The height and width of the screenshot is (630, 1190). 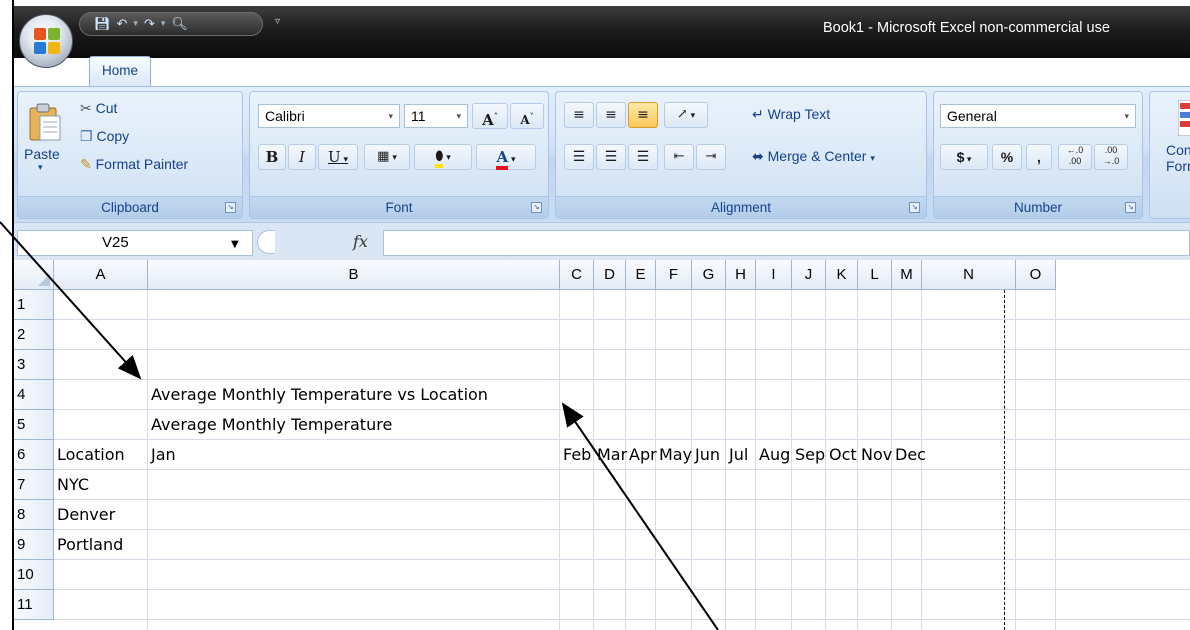 What do you see at coordinates (686, 115) in the screenshot?
I see `orientation-button: ↗ ▾` at bounding box center [686, 115].